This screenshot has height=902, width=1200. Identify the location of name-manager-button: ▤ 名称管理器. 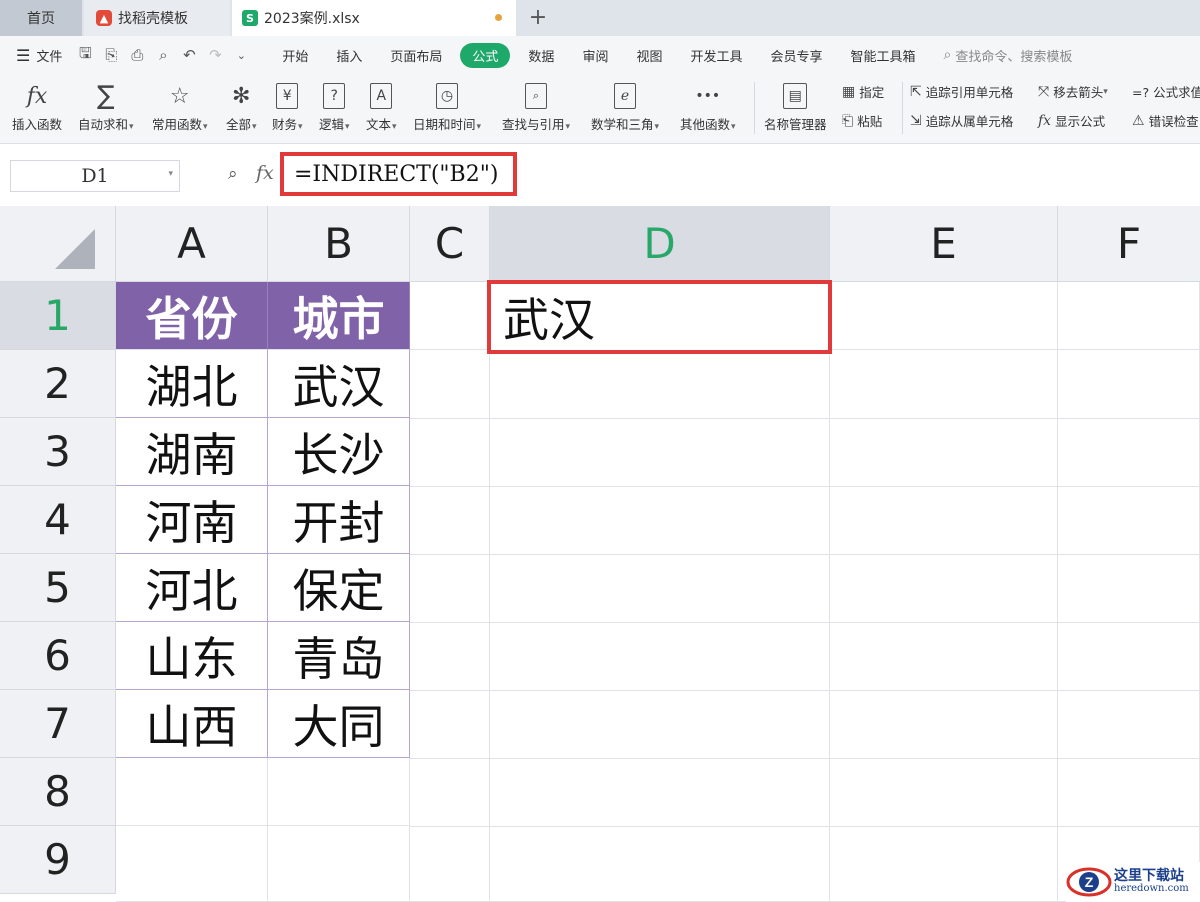
(795, 105).